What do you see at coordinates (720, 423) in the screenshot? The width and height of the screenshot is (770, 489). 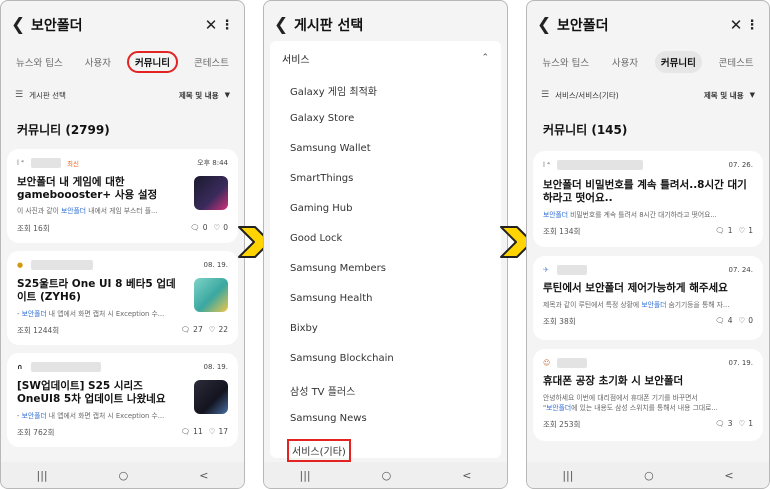 I see `comment-icon: 🗨︎` at bounding box center [720, 423].